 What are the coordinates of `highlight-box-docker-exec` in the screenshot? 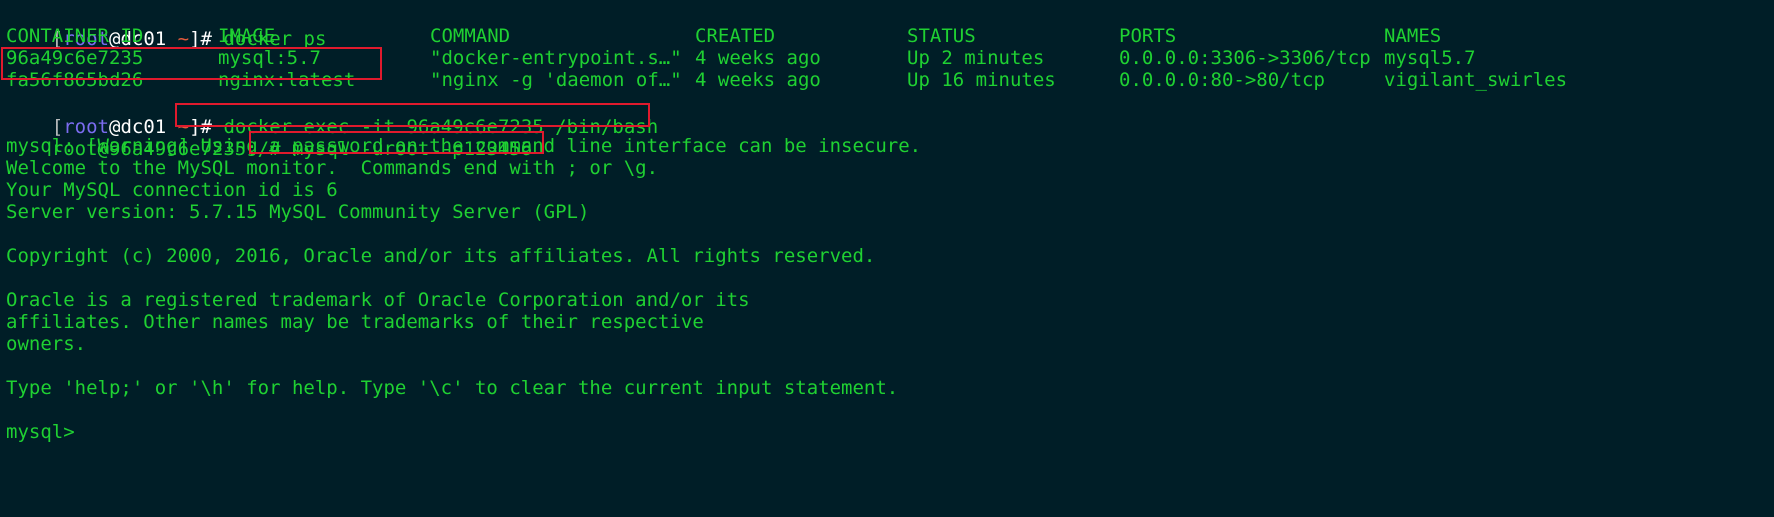 It's located at (412, 115).